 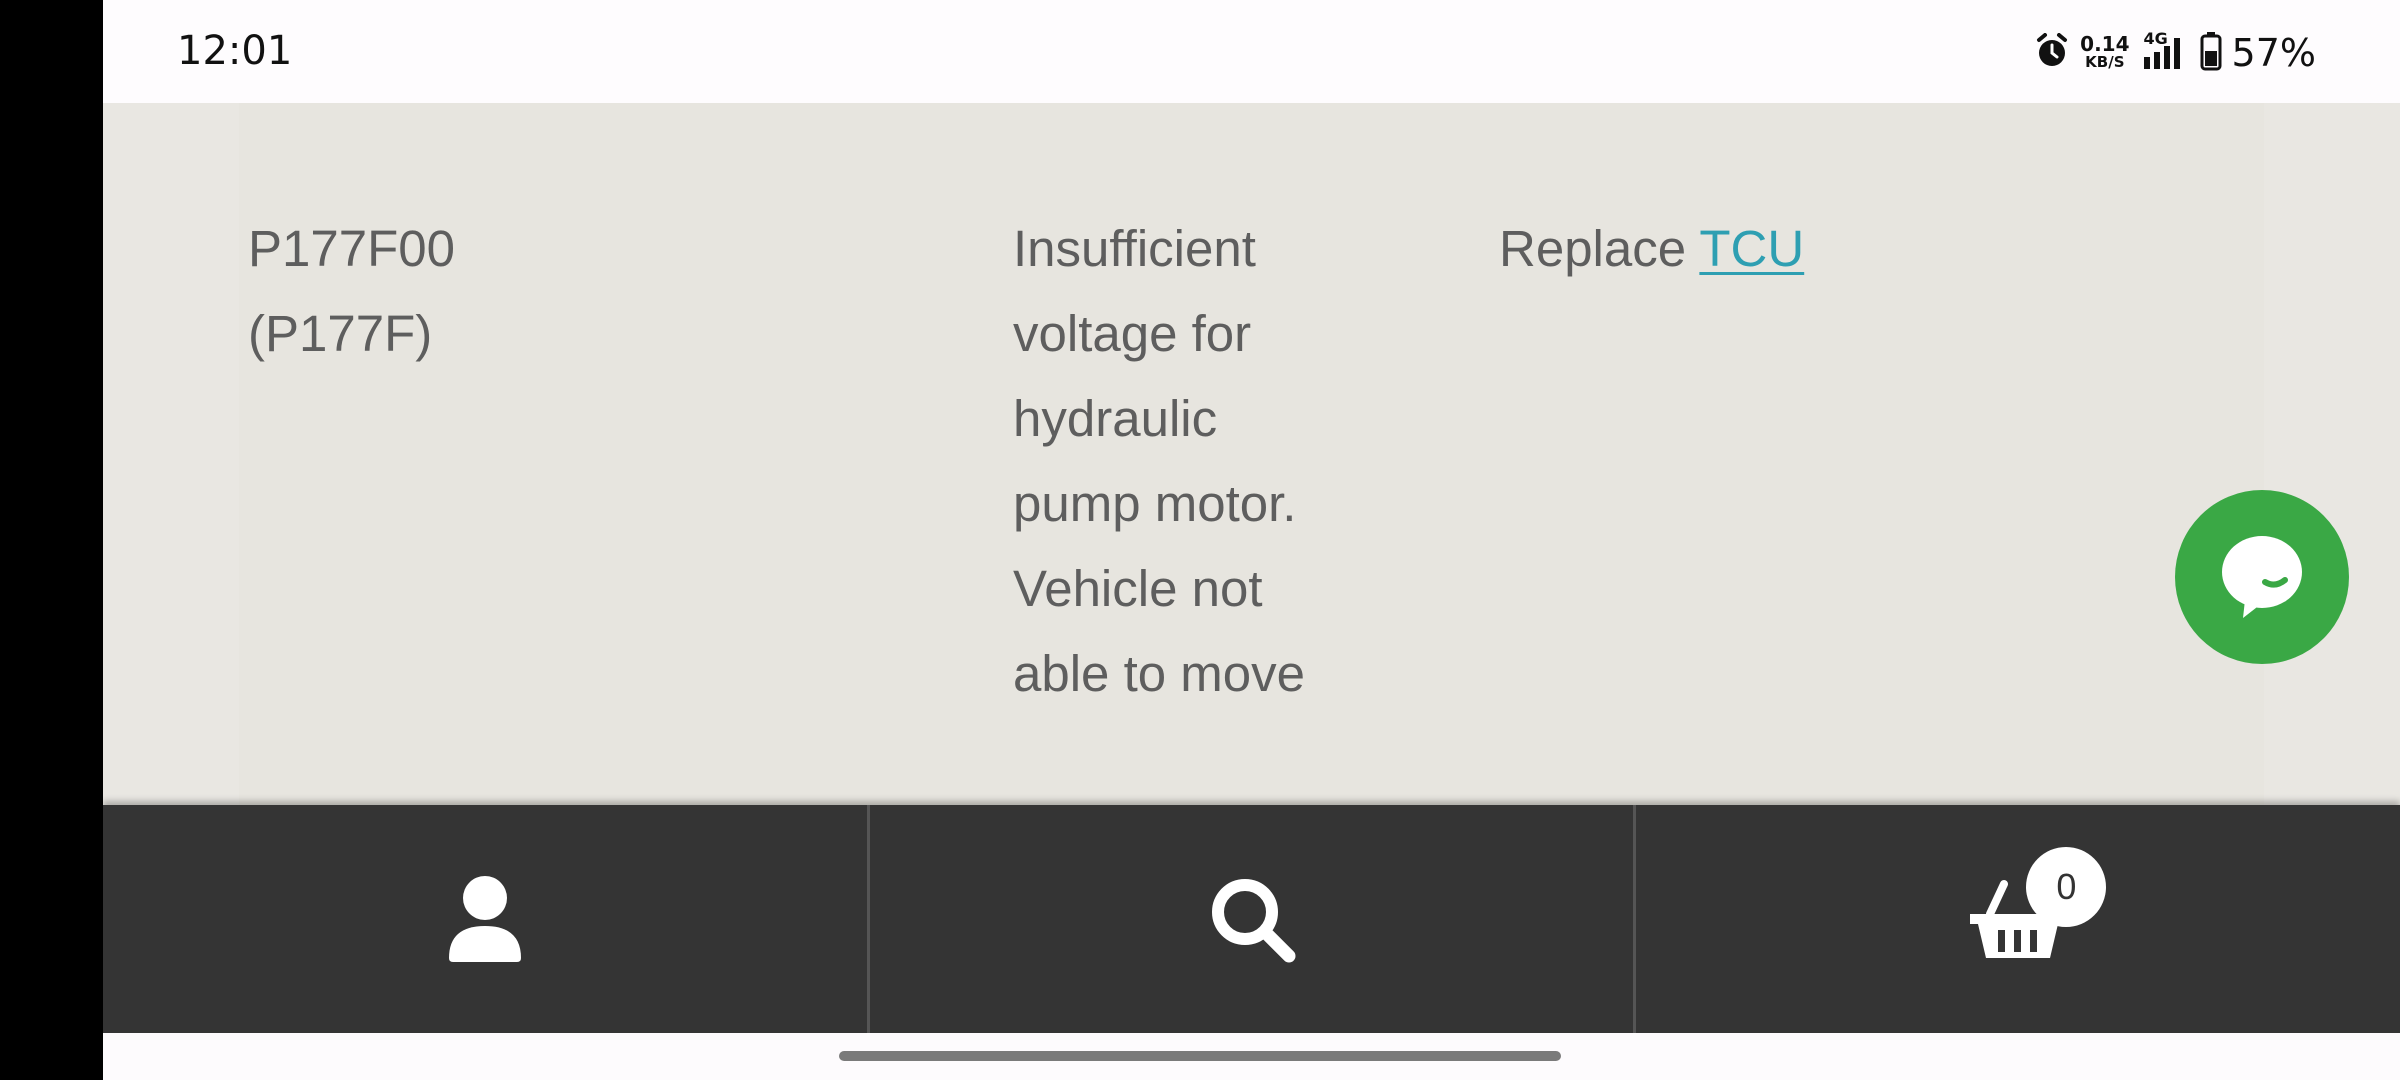 What do you see at coordinates (1115, 418) in the screenshot?
I see `description-line: hydraulic` at bounding box center [1115, 418].